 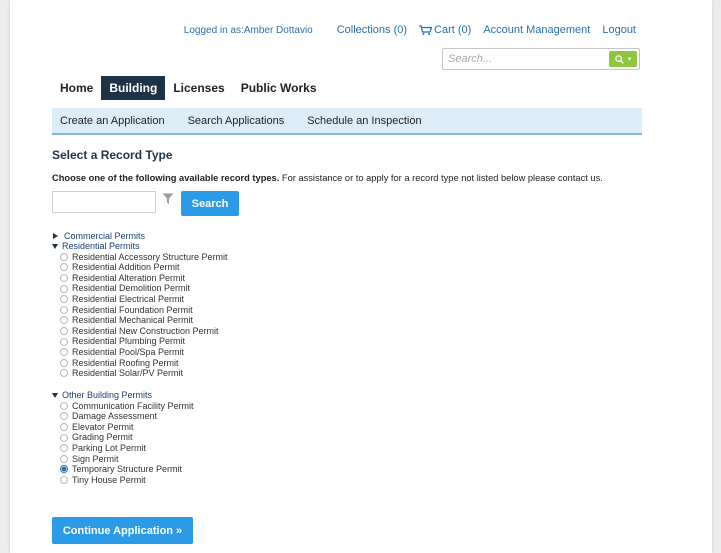 I want to click on page-title: Select a Record Type, so click(x=112, y=155).